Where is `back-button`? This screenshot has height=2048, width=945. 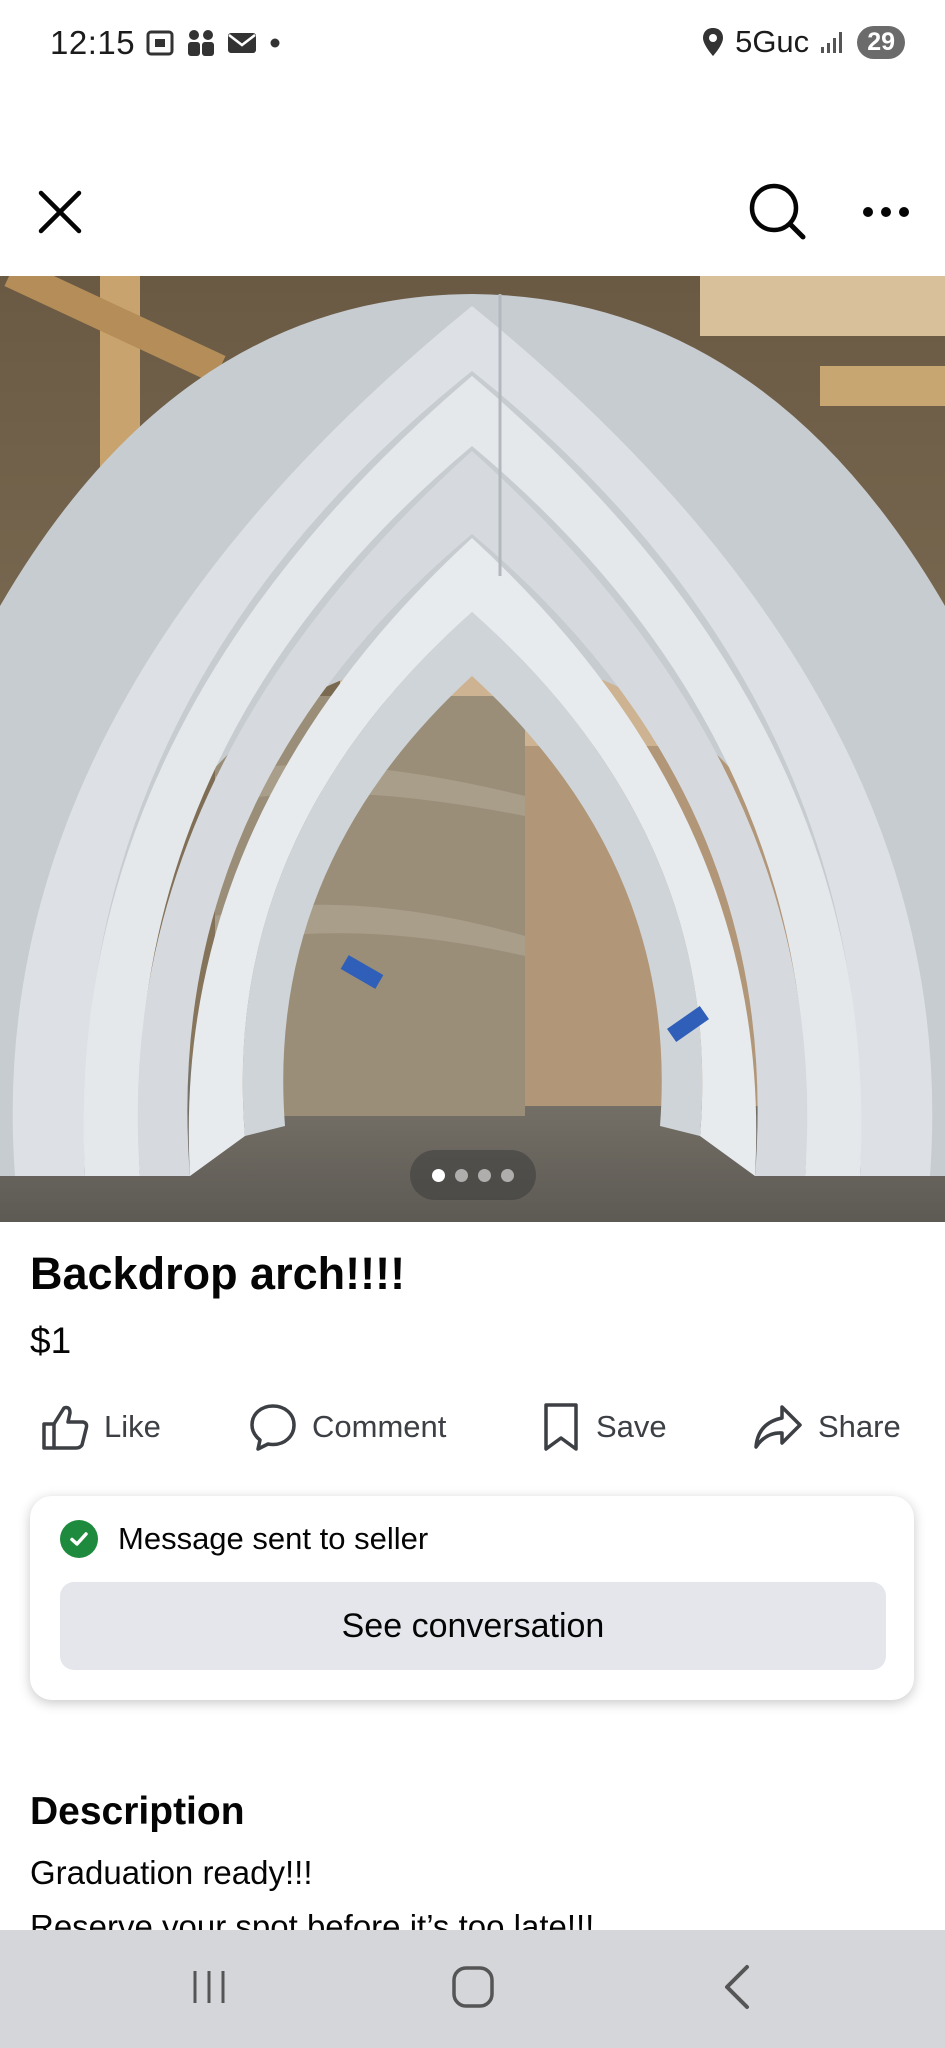 back-button is located at coordinates (737, 1987).